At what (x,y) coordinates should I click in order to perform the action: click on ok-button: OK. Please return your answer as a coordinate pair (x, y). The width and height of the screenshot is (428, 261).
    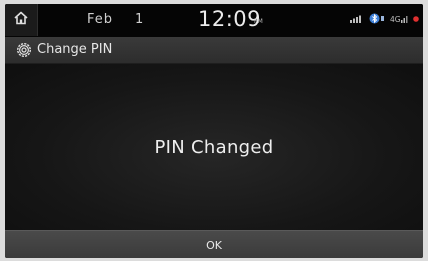
    Looking at the image, I should click on (214, 244).